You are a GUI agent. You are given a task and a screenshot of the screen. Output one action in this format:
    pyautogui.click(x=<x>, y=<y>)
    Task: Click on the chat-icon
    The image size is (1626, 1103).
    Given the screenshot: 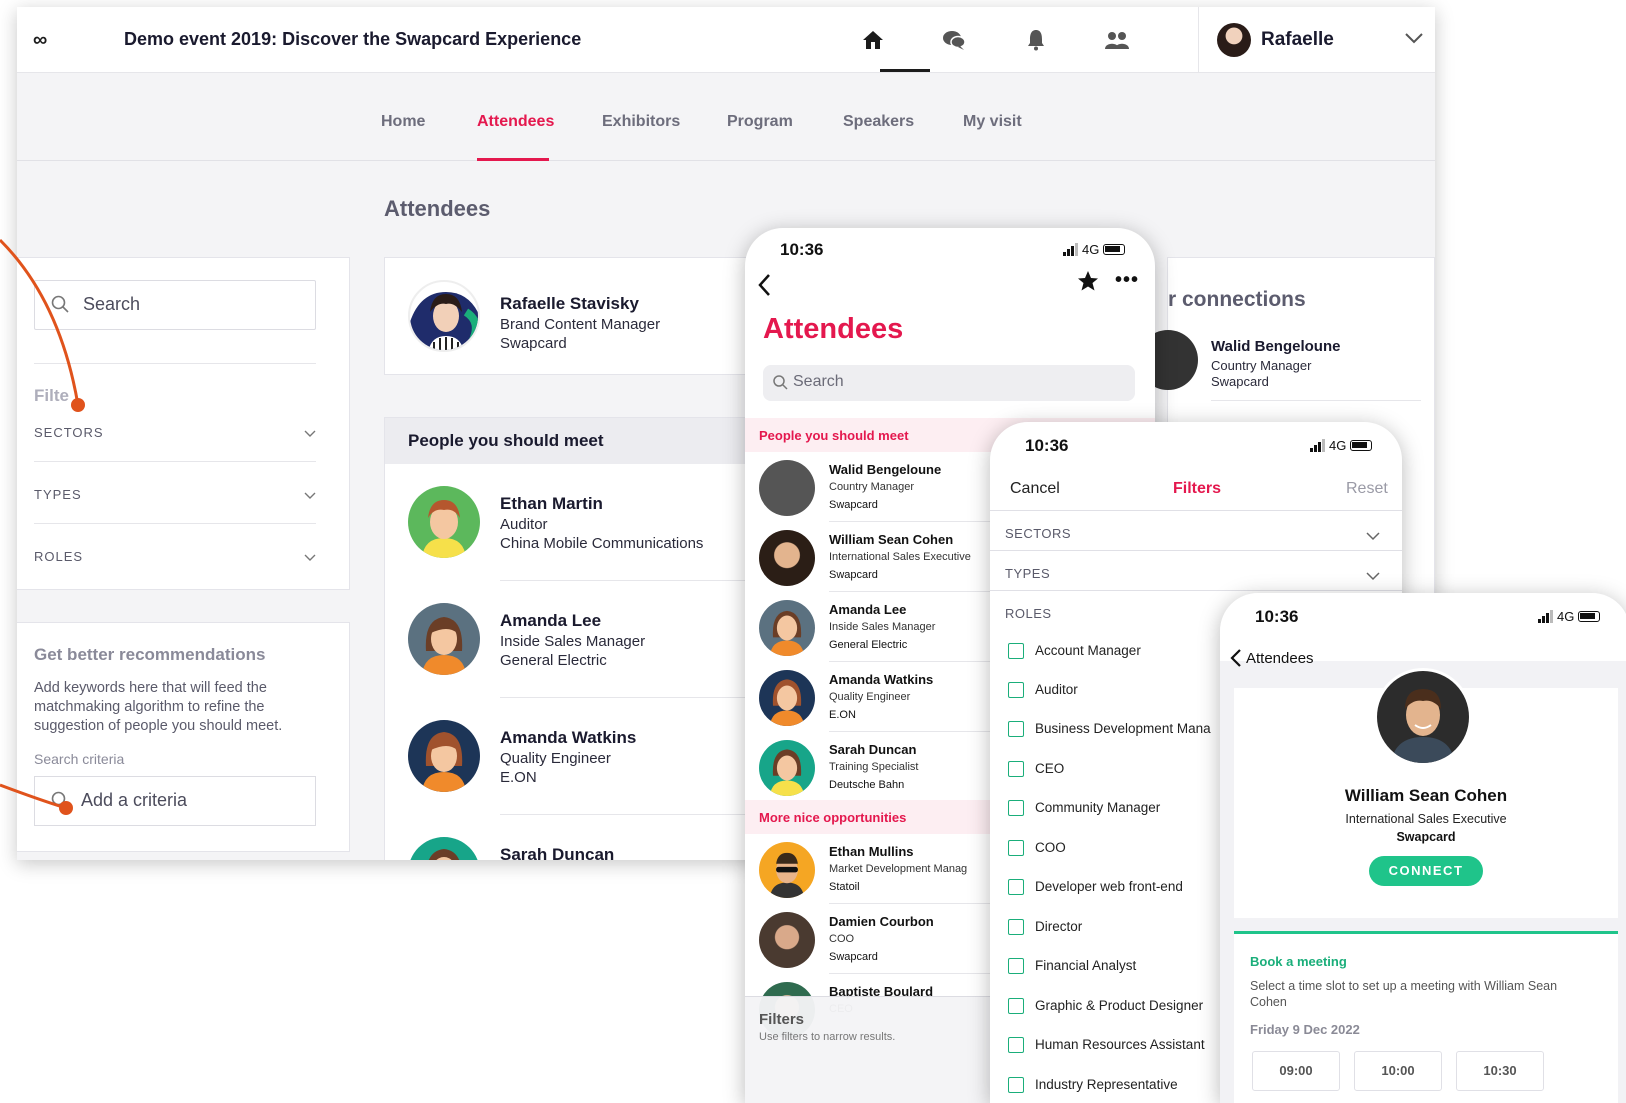 What is the action you would take?
    pyautogui.click(x=954, y=40)
    